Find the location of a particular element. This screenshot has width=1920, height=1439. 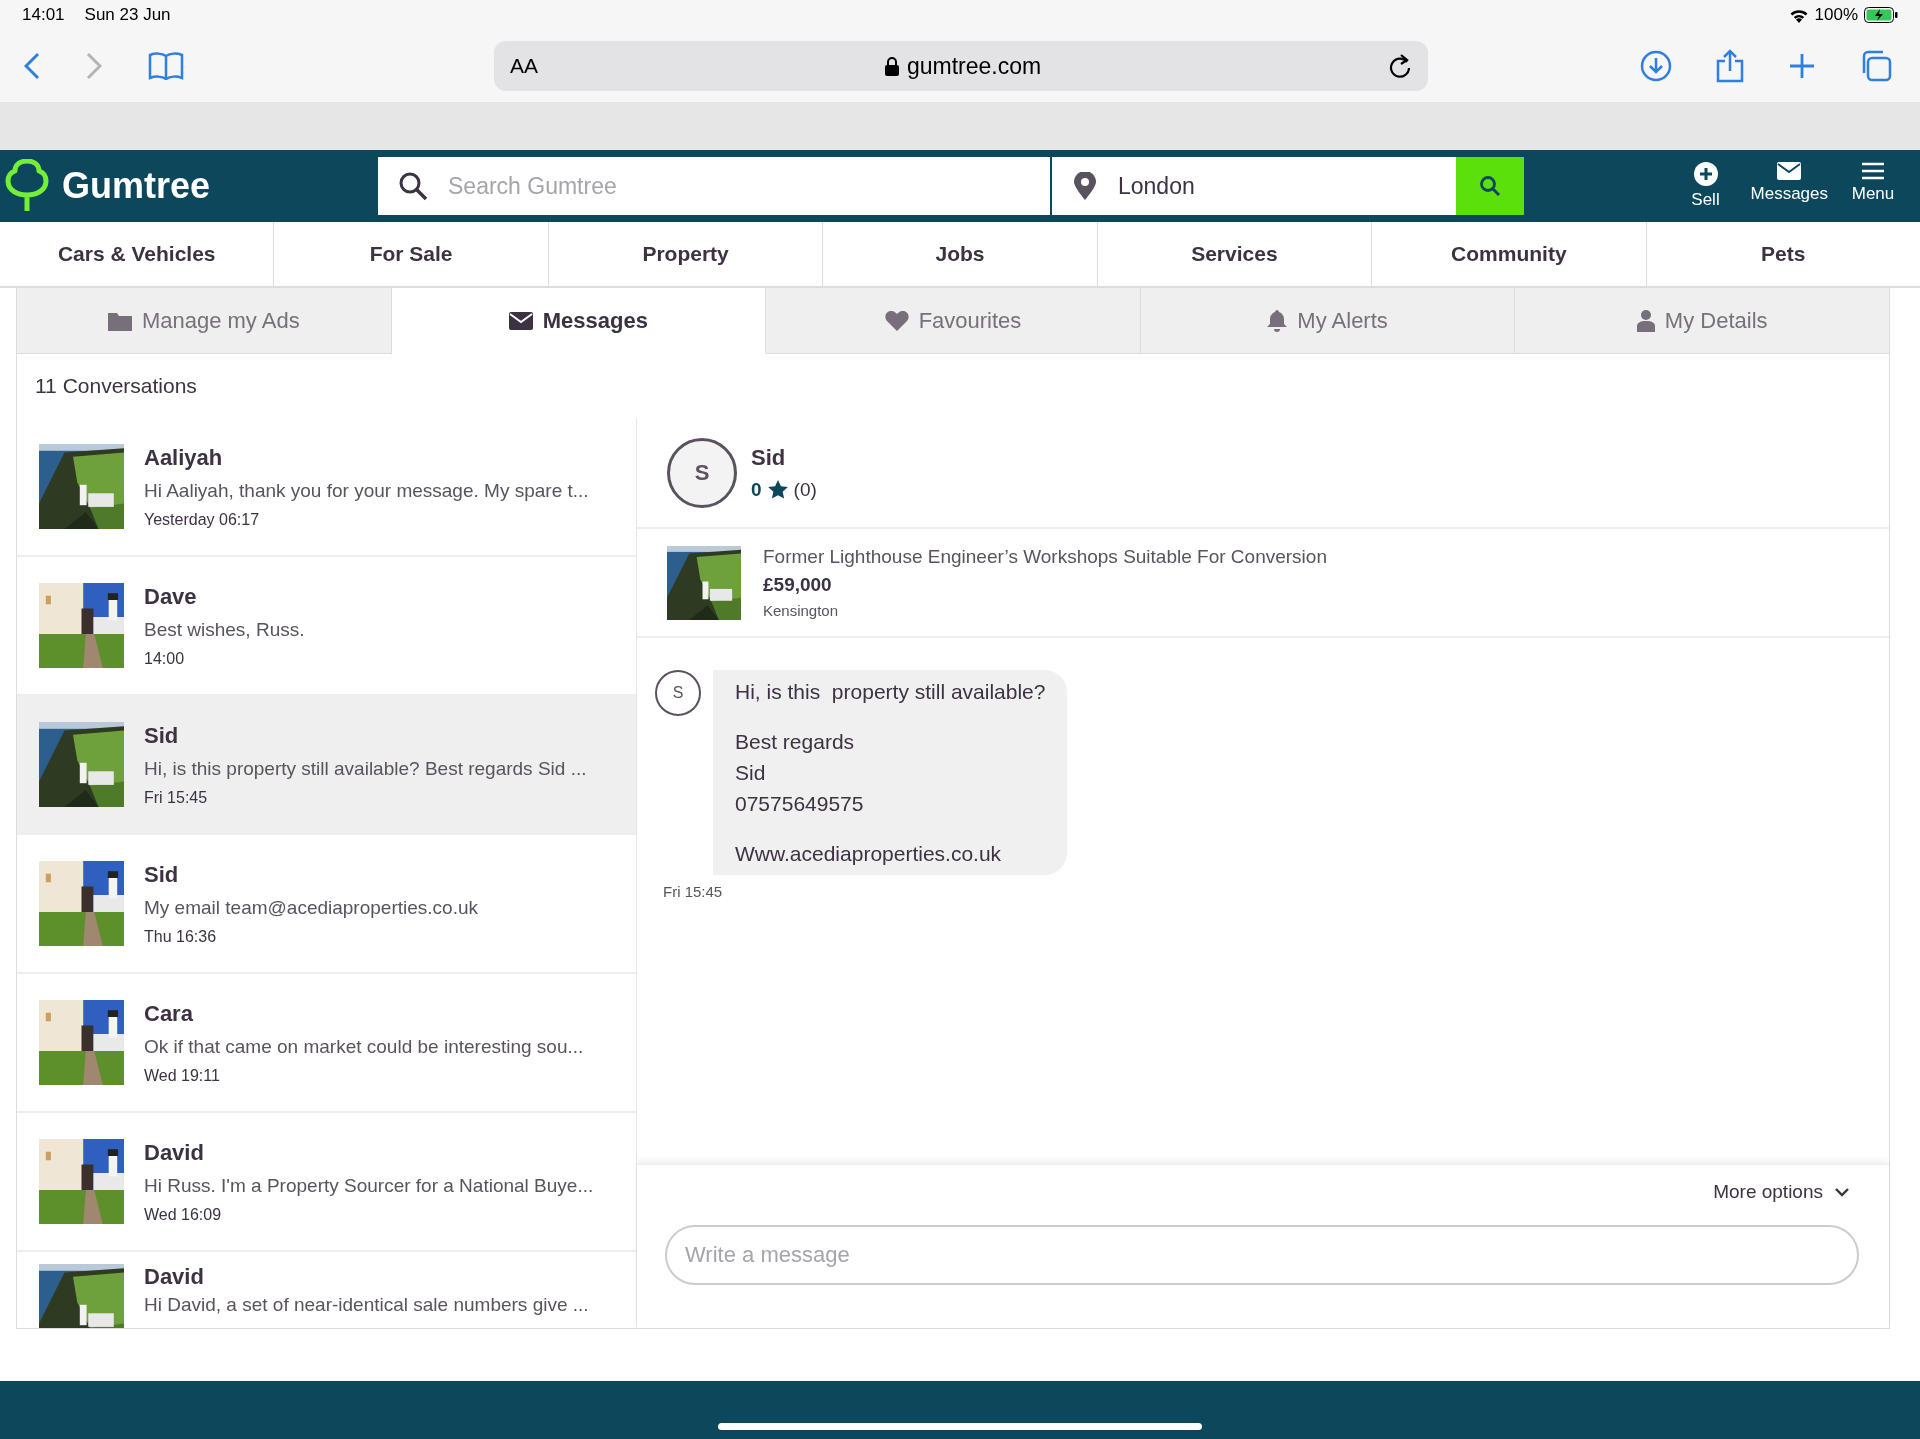

message-time: Thu 16:36 is located at coordinates (181, 936).